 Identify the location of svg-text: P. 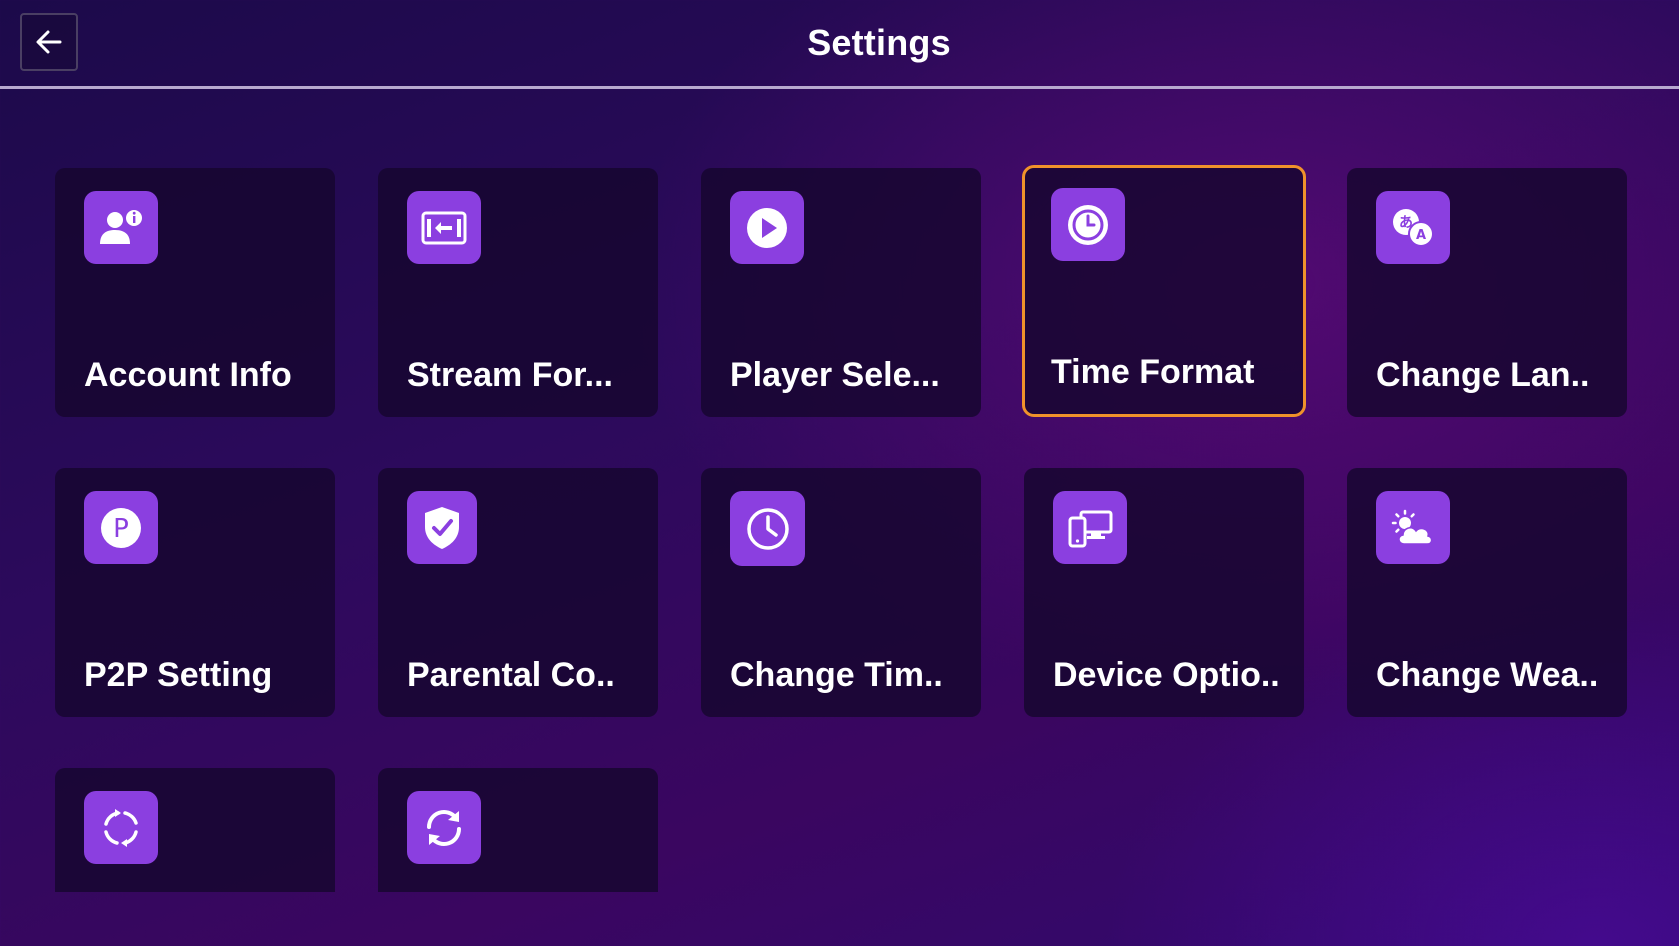
(121, 529).